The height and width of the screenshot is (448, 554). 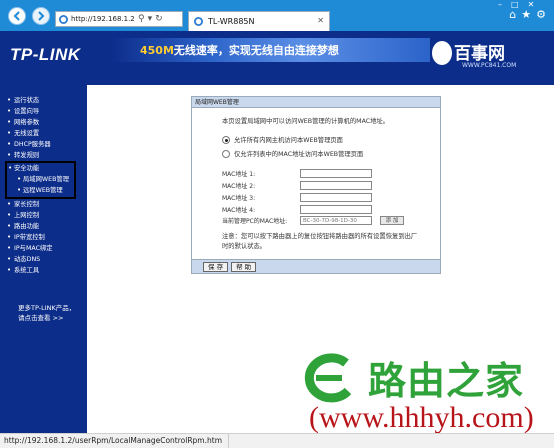 I want to click on sidebar-item-lan-web-manage: 局域网WEB管理, so click(x=40, y=179).